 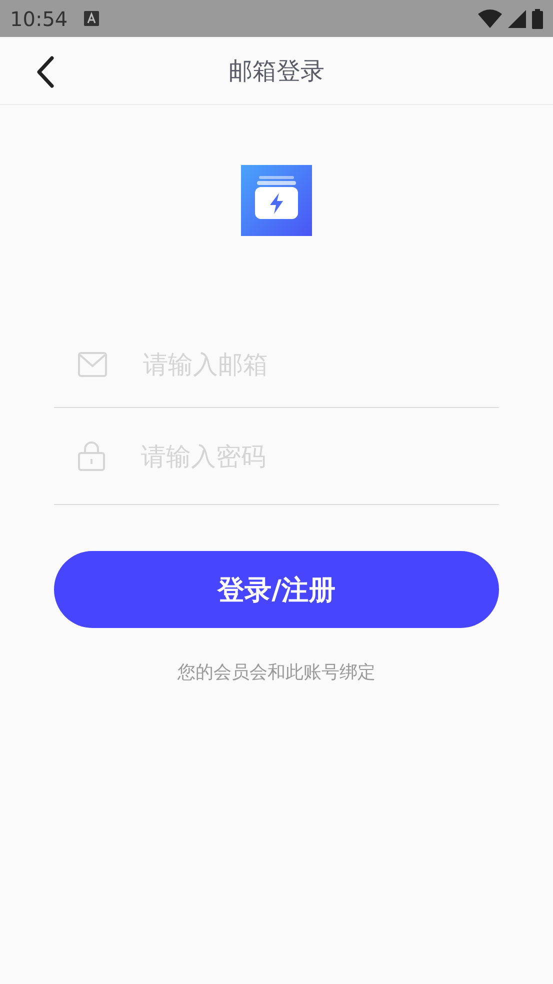 What do you see at coordinates (276, 71) in the screenshot?
I see `page-title: 邮箱登录` at bounding box center [276, 71].